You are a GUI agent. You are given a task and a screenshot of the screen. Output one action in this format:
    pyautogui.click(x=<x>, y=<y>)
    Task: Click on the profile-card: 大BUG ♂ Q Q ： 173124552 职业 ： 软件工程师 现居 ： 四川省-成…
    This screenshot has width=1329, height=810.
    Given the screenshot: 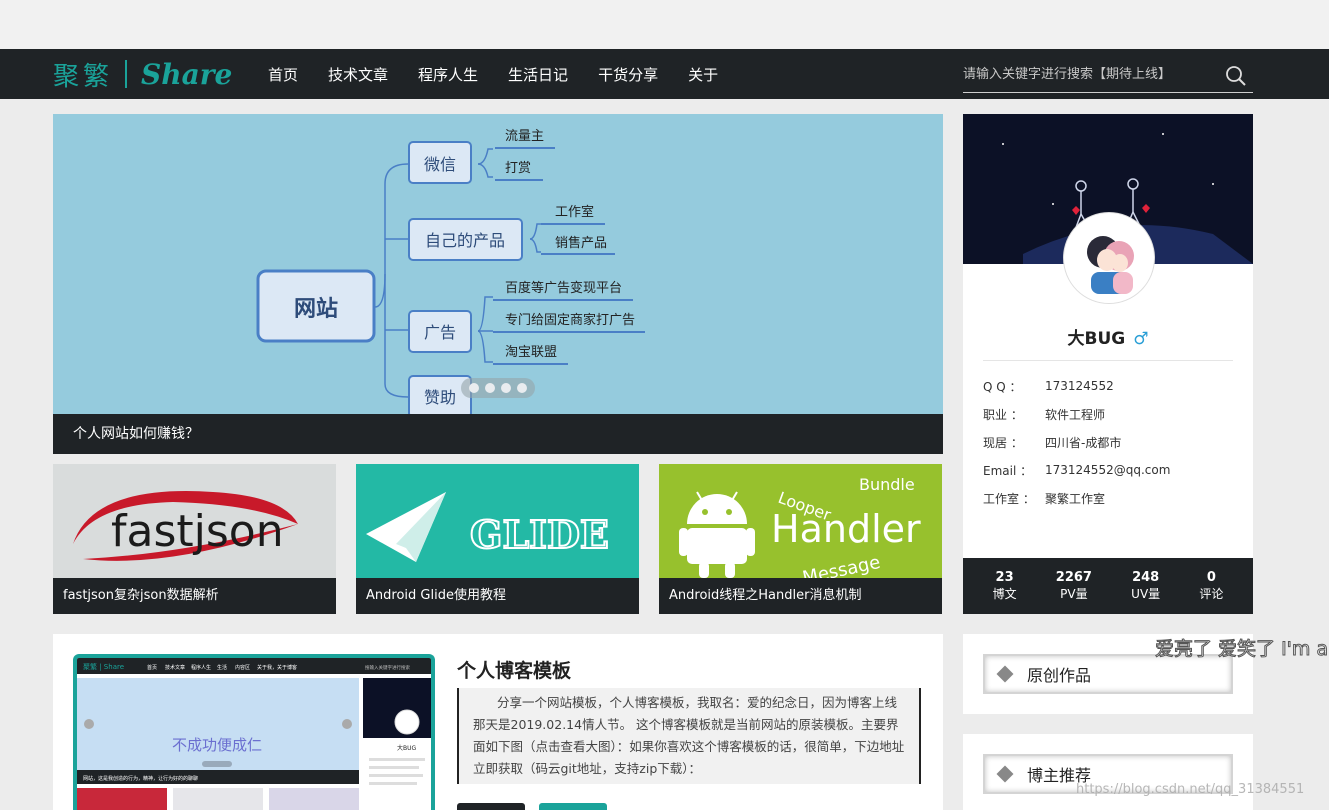 What is the action you would take?
    pyautogui.click(x=1108, y=364)
    